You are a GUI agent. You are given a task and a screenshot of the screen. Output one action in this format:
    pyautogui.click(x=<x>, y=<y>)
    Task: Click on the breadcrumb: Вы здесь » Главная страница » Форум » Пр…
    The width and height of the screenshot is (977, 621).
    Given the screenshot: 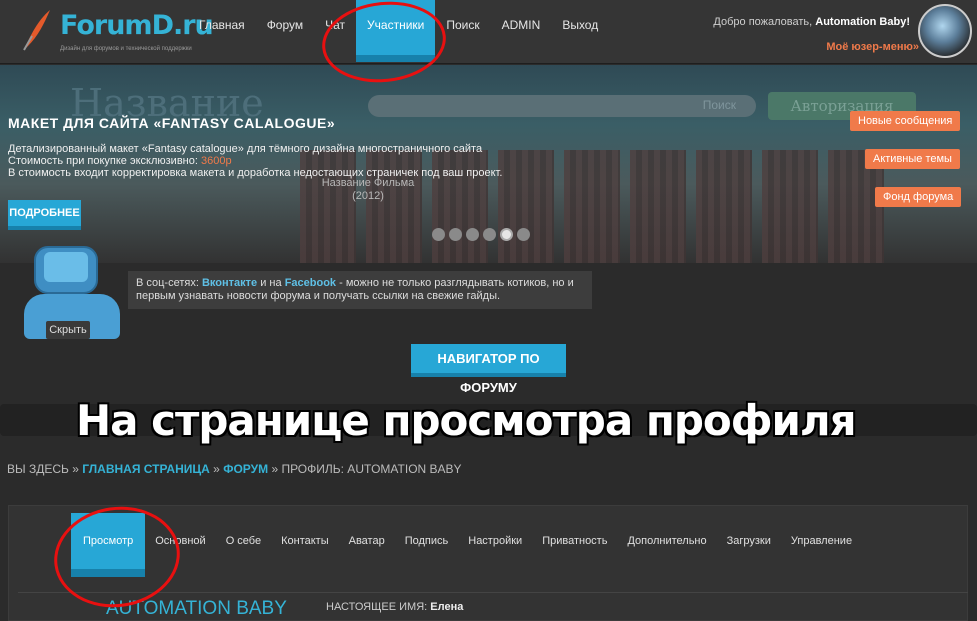 What is the action you would take?
    pyautogui.click(x=234, y=469)
    